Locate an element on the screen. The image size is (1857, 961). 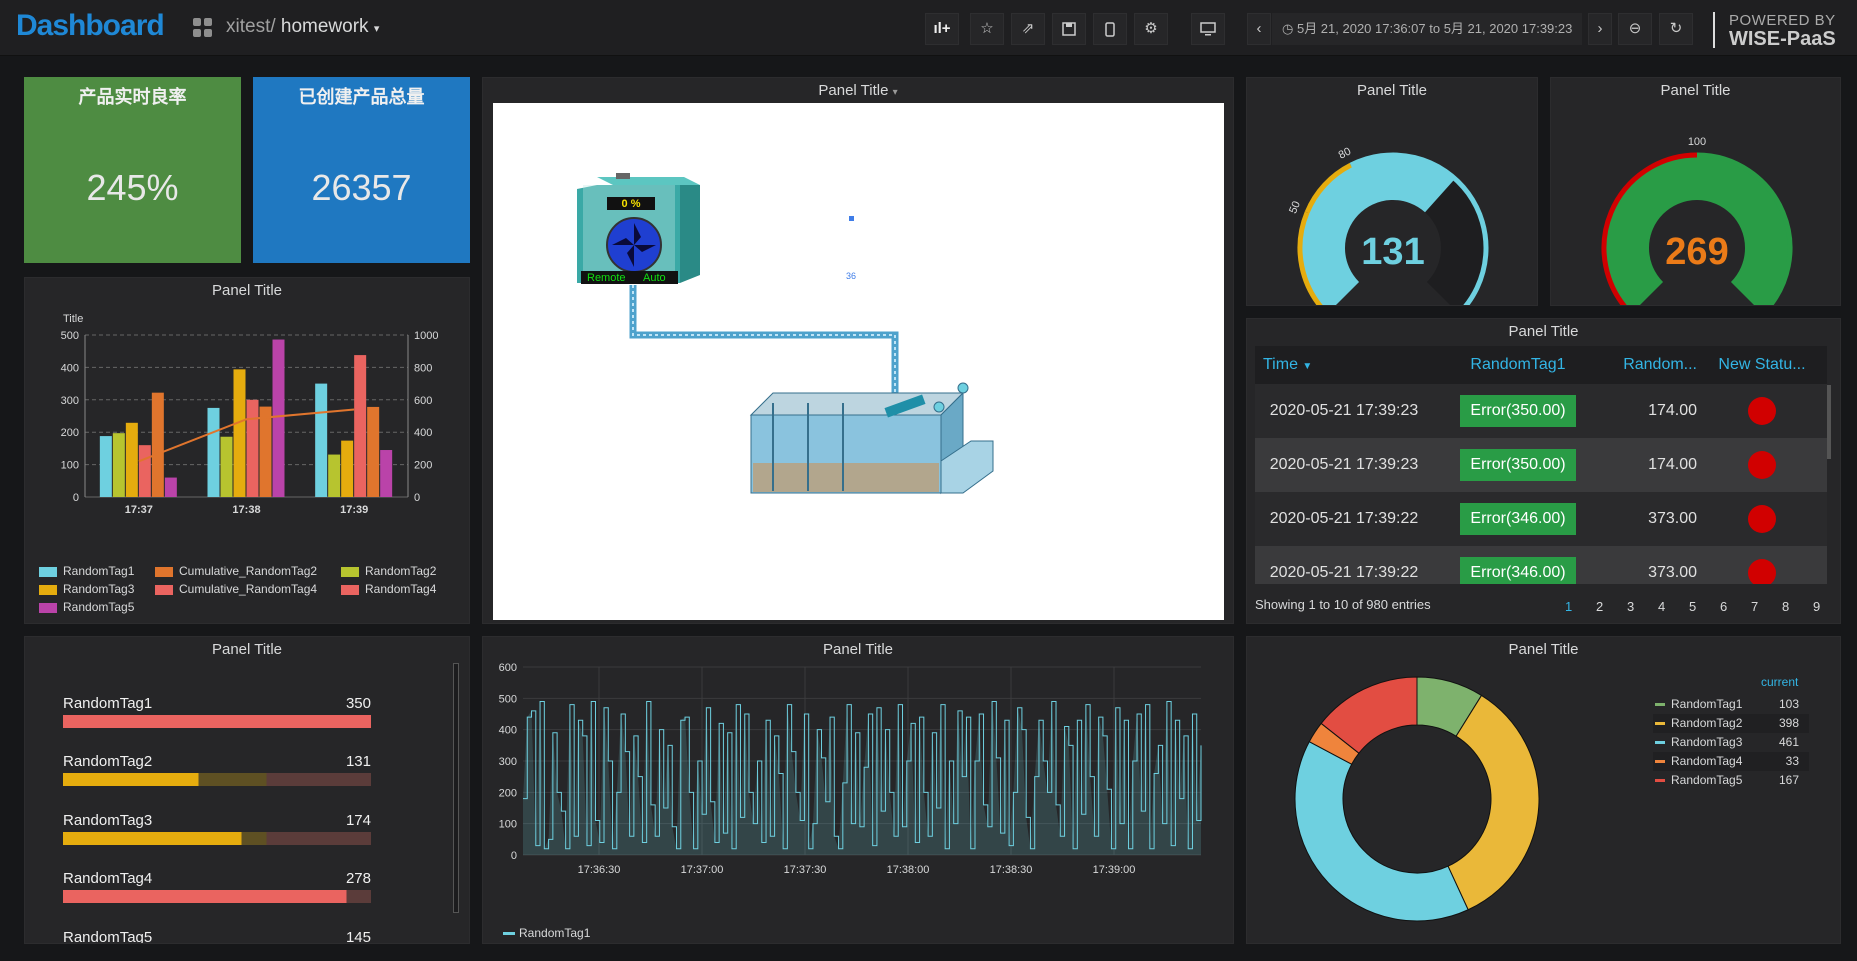
y-tick-label: 400 is located at coordinates (70, 368).